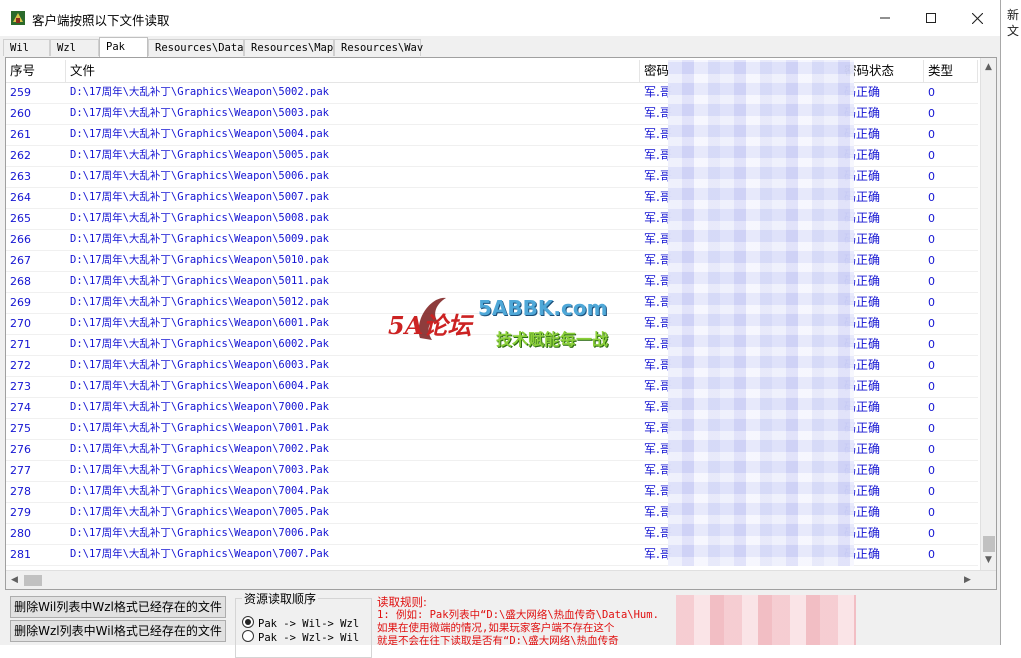  I want to click on read-order-option-1-label: Pak -> Wil-> Wzl, so click(309, 624).